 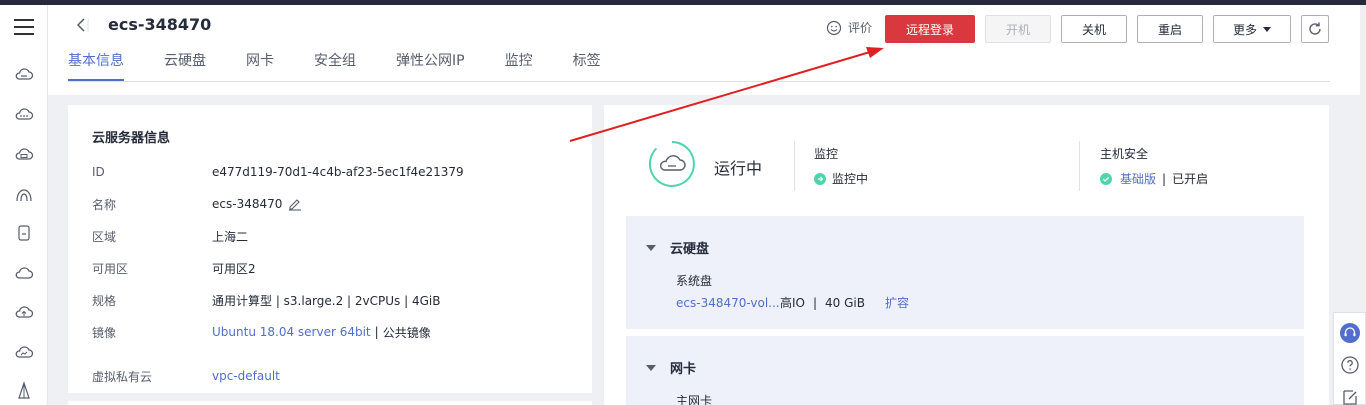 I want to click on cloud-outline-icon, so click(x=24, y=273).